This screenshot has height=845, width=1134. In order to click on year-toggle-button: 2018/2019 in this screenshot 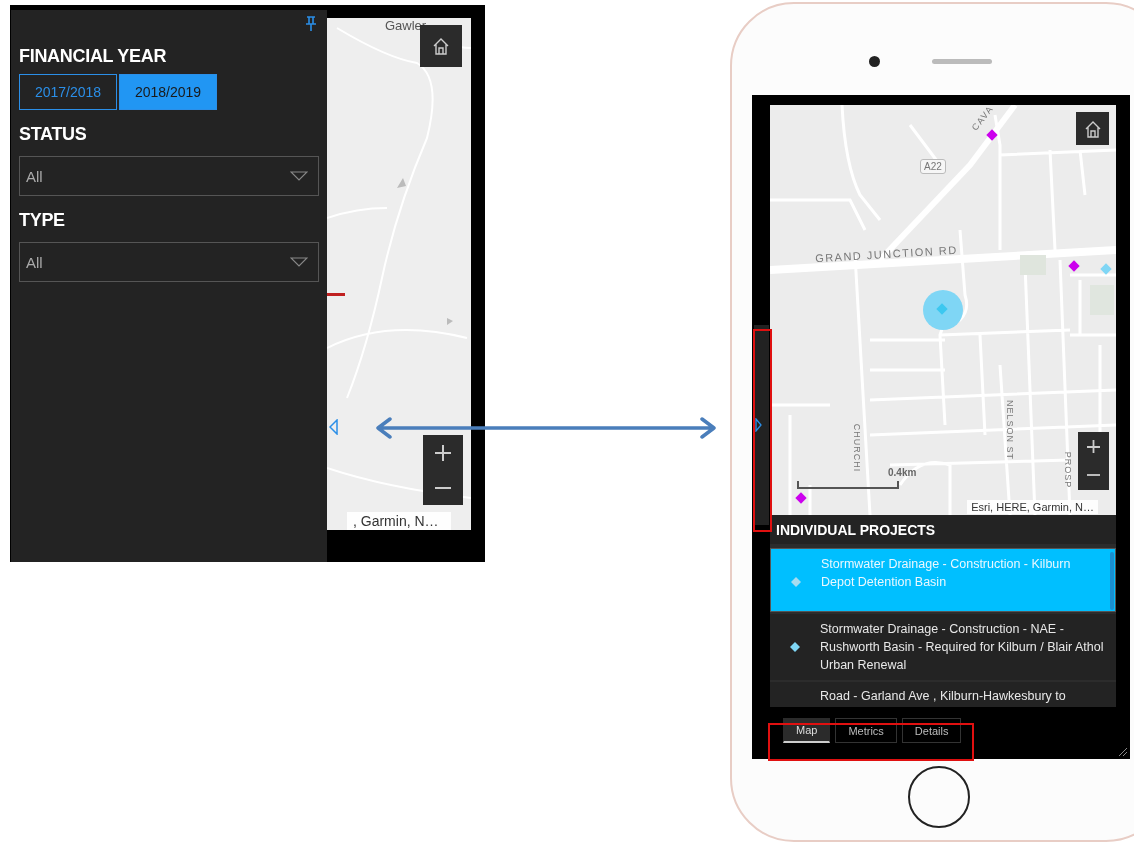, I will do `click(168, 92)`.